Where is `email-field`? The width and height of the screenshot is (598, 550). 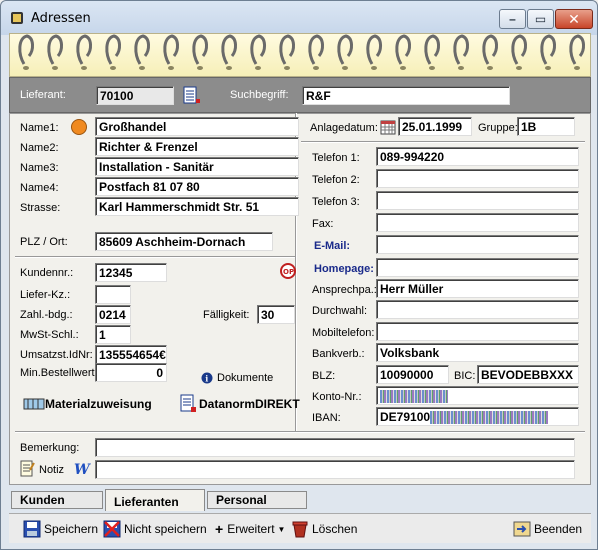
email-field is located at coordinates (477, 244).